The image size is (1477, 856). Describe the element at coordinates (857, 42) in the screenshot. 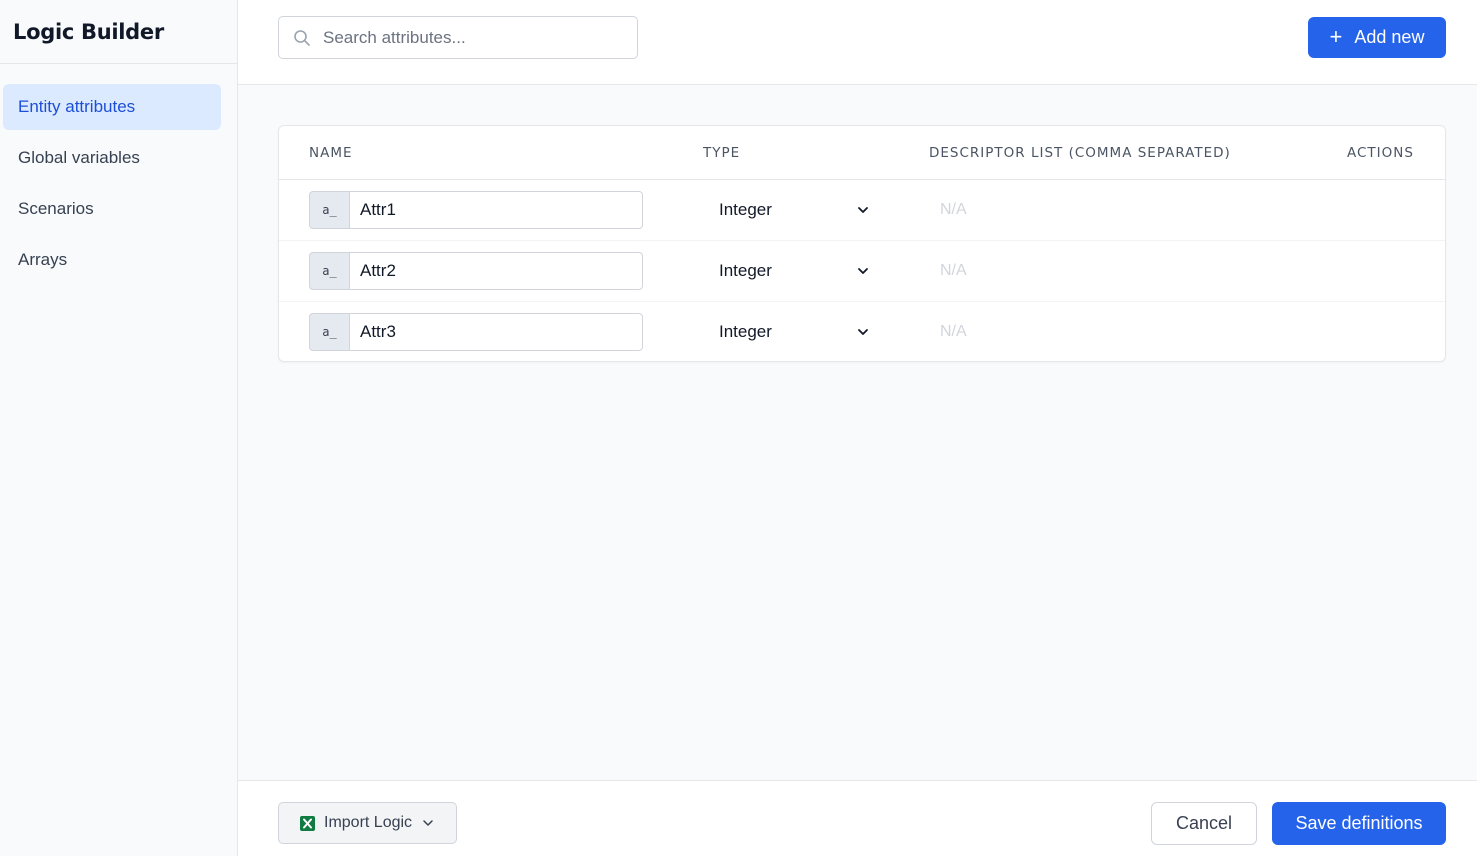

I see `topbar: + Add new` at that location.